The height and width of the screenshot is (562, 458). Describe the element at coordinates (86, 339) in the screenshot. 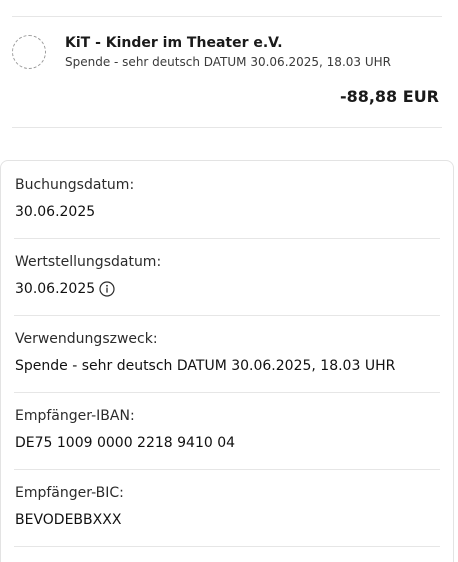

I see `purpose-label: Verwendungszweck:` at that location.